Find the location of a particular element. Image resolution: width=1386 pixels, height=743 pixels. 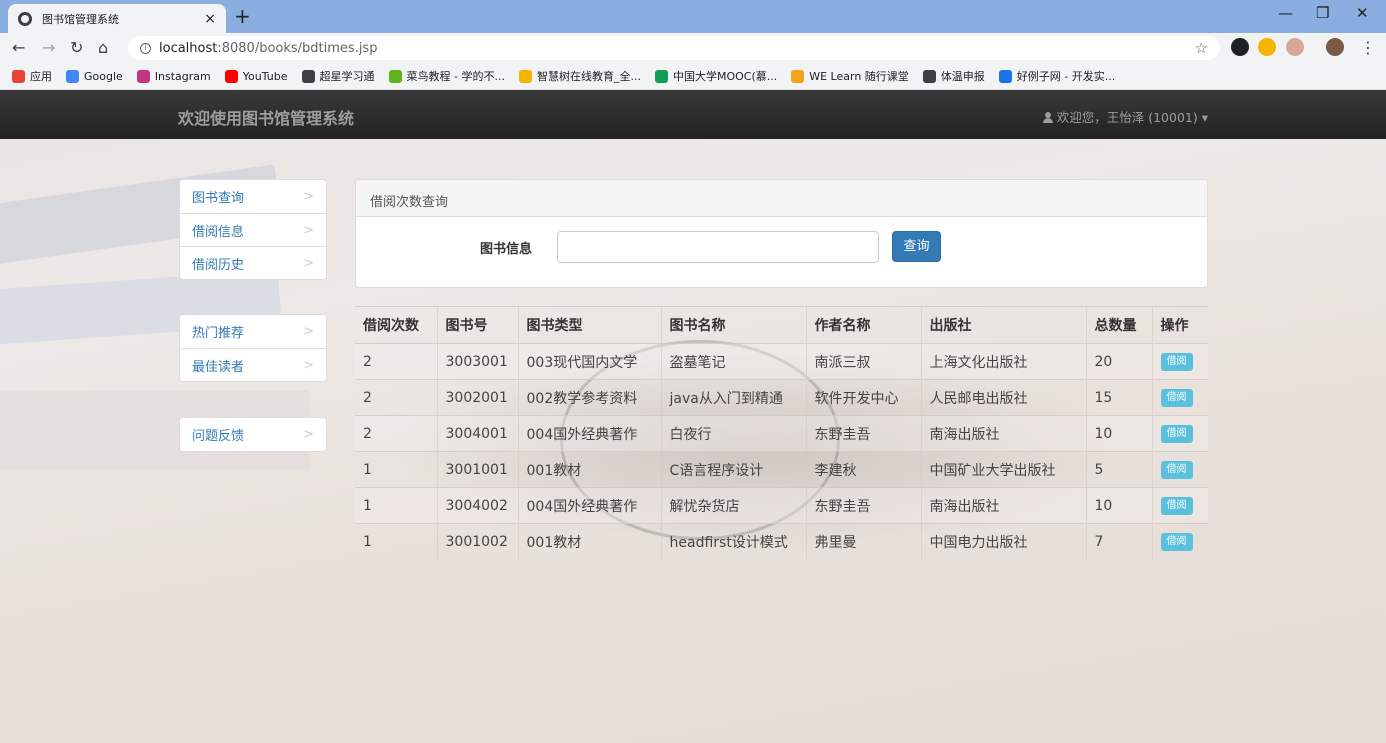

panel-title: 借阅次数查询 is located at coordinates (781, 198).